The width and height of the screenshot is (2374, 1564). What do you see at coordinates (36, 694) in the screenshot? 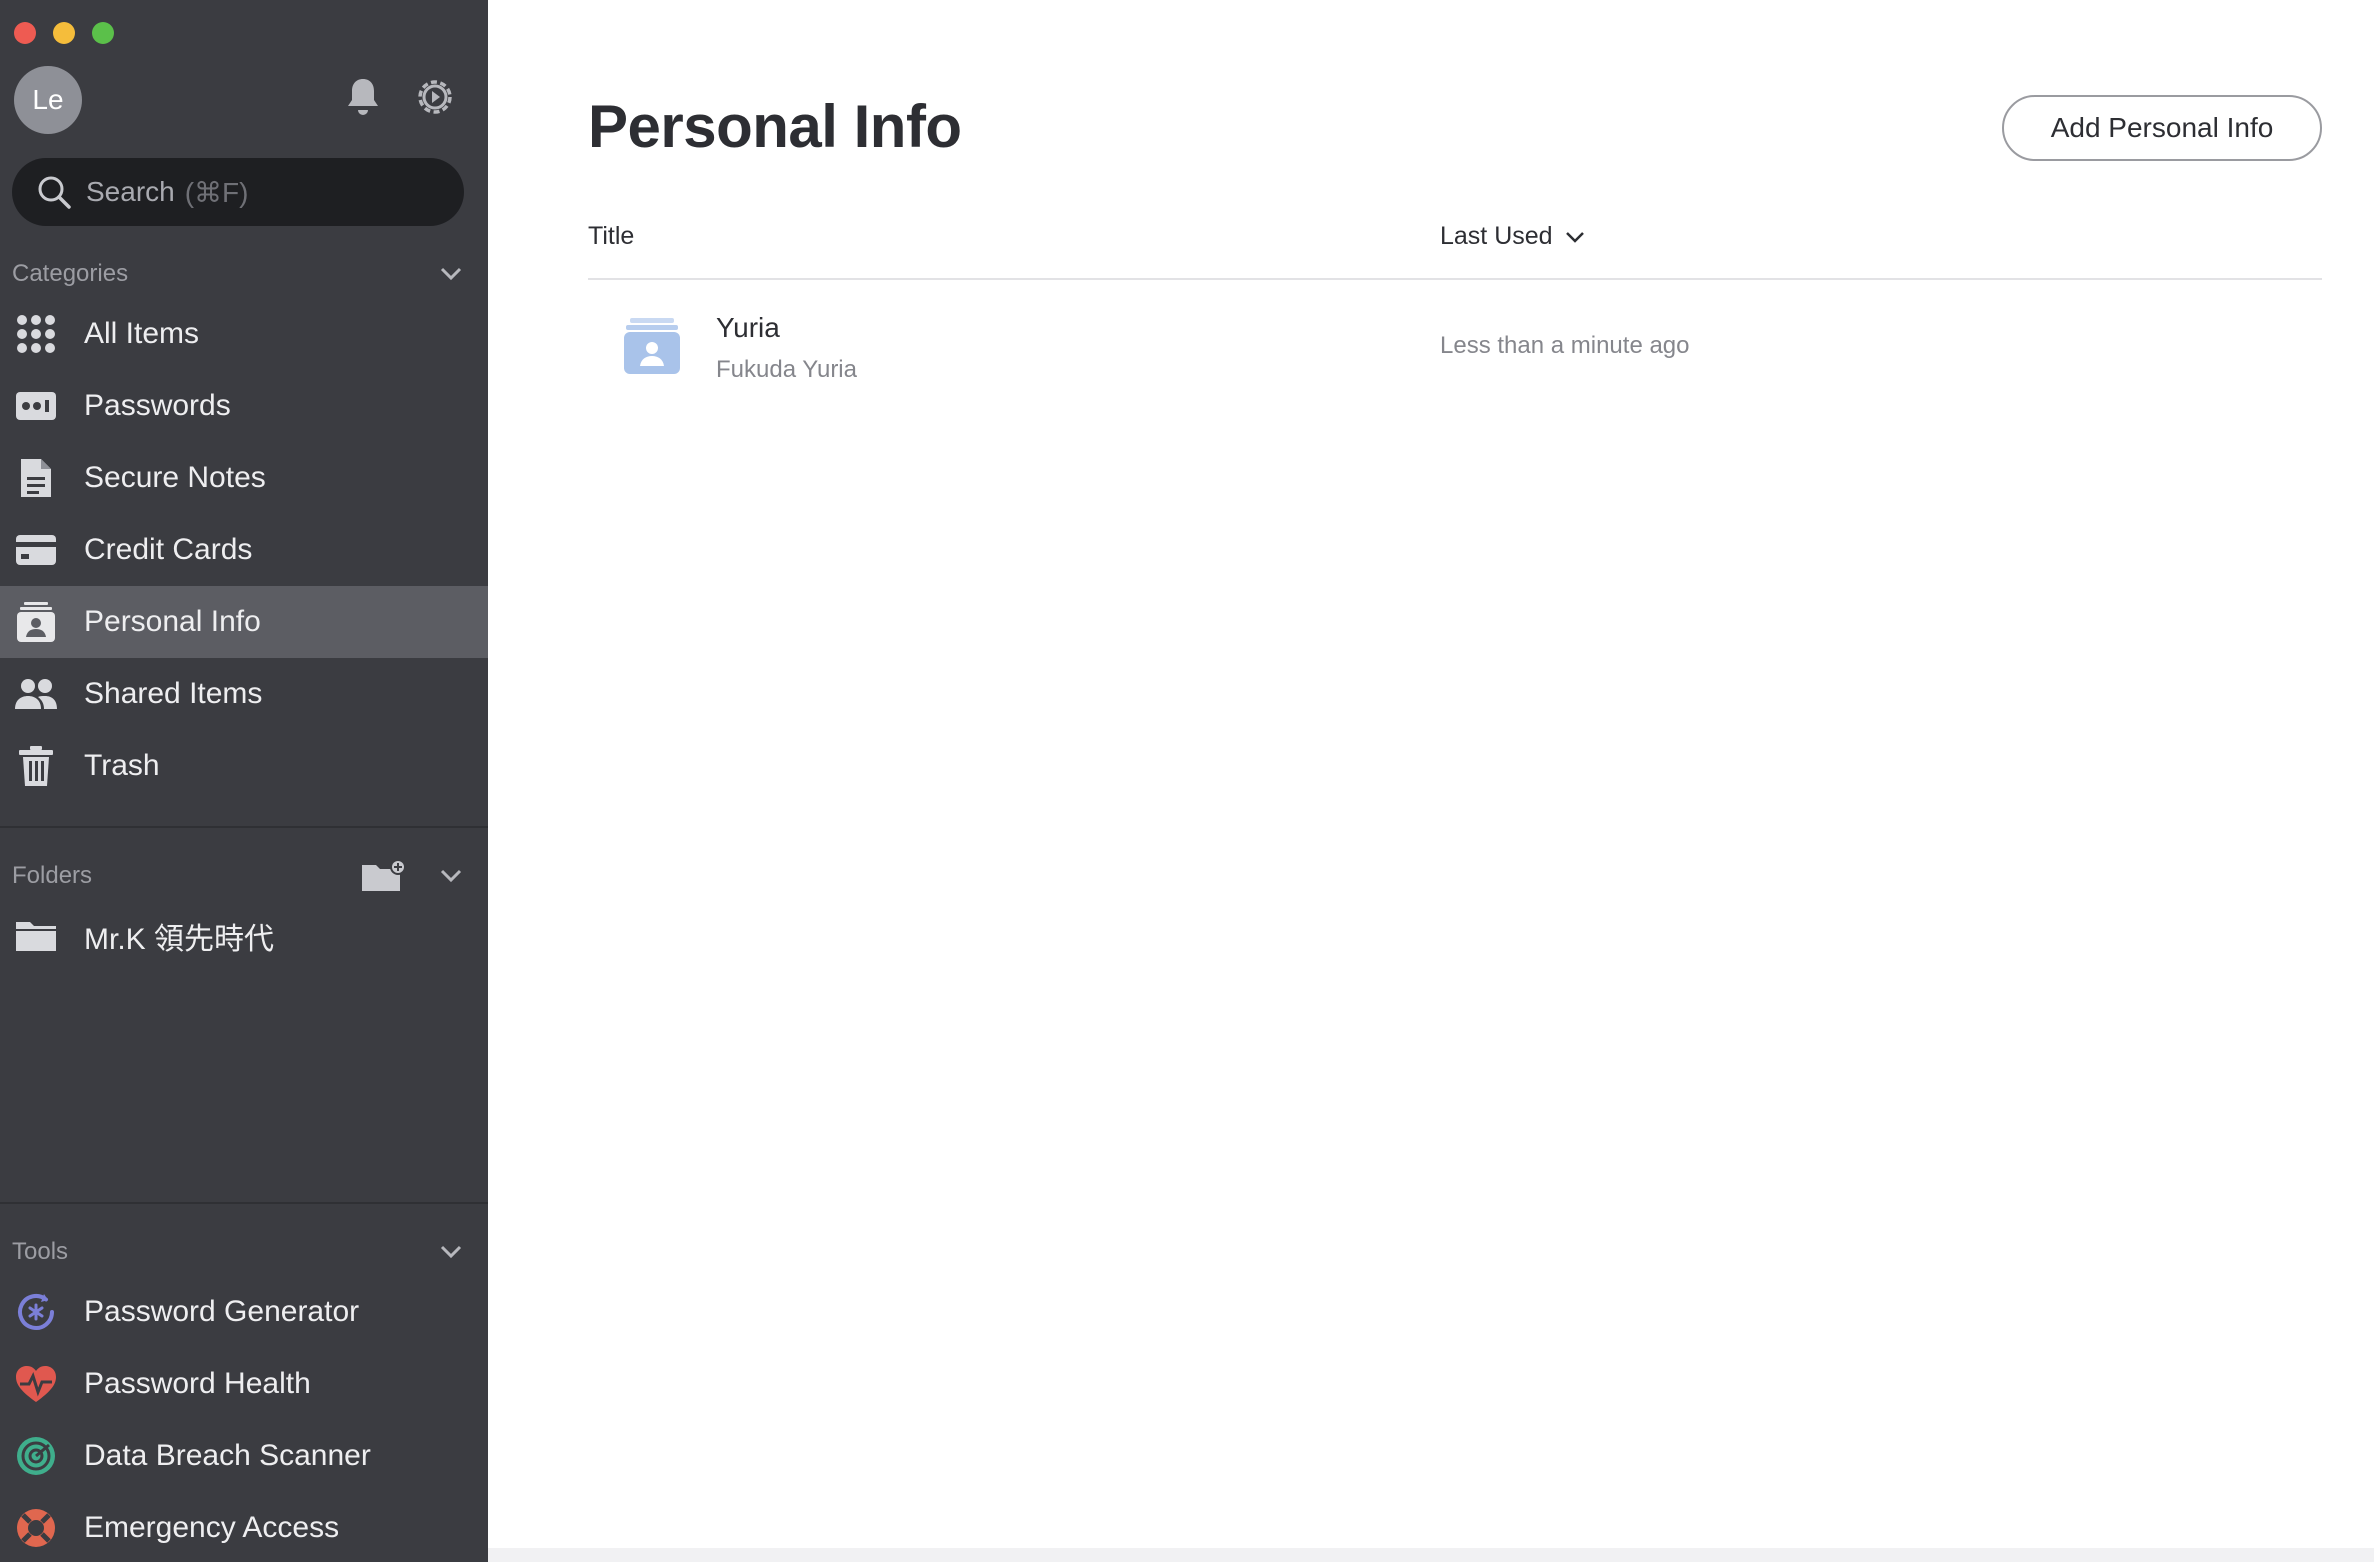
I see `people-icon` at bounding box center [36, 694].